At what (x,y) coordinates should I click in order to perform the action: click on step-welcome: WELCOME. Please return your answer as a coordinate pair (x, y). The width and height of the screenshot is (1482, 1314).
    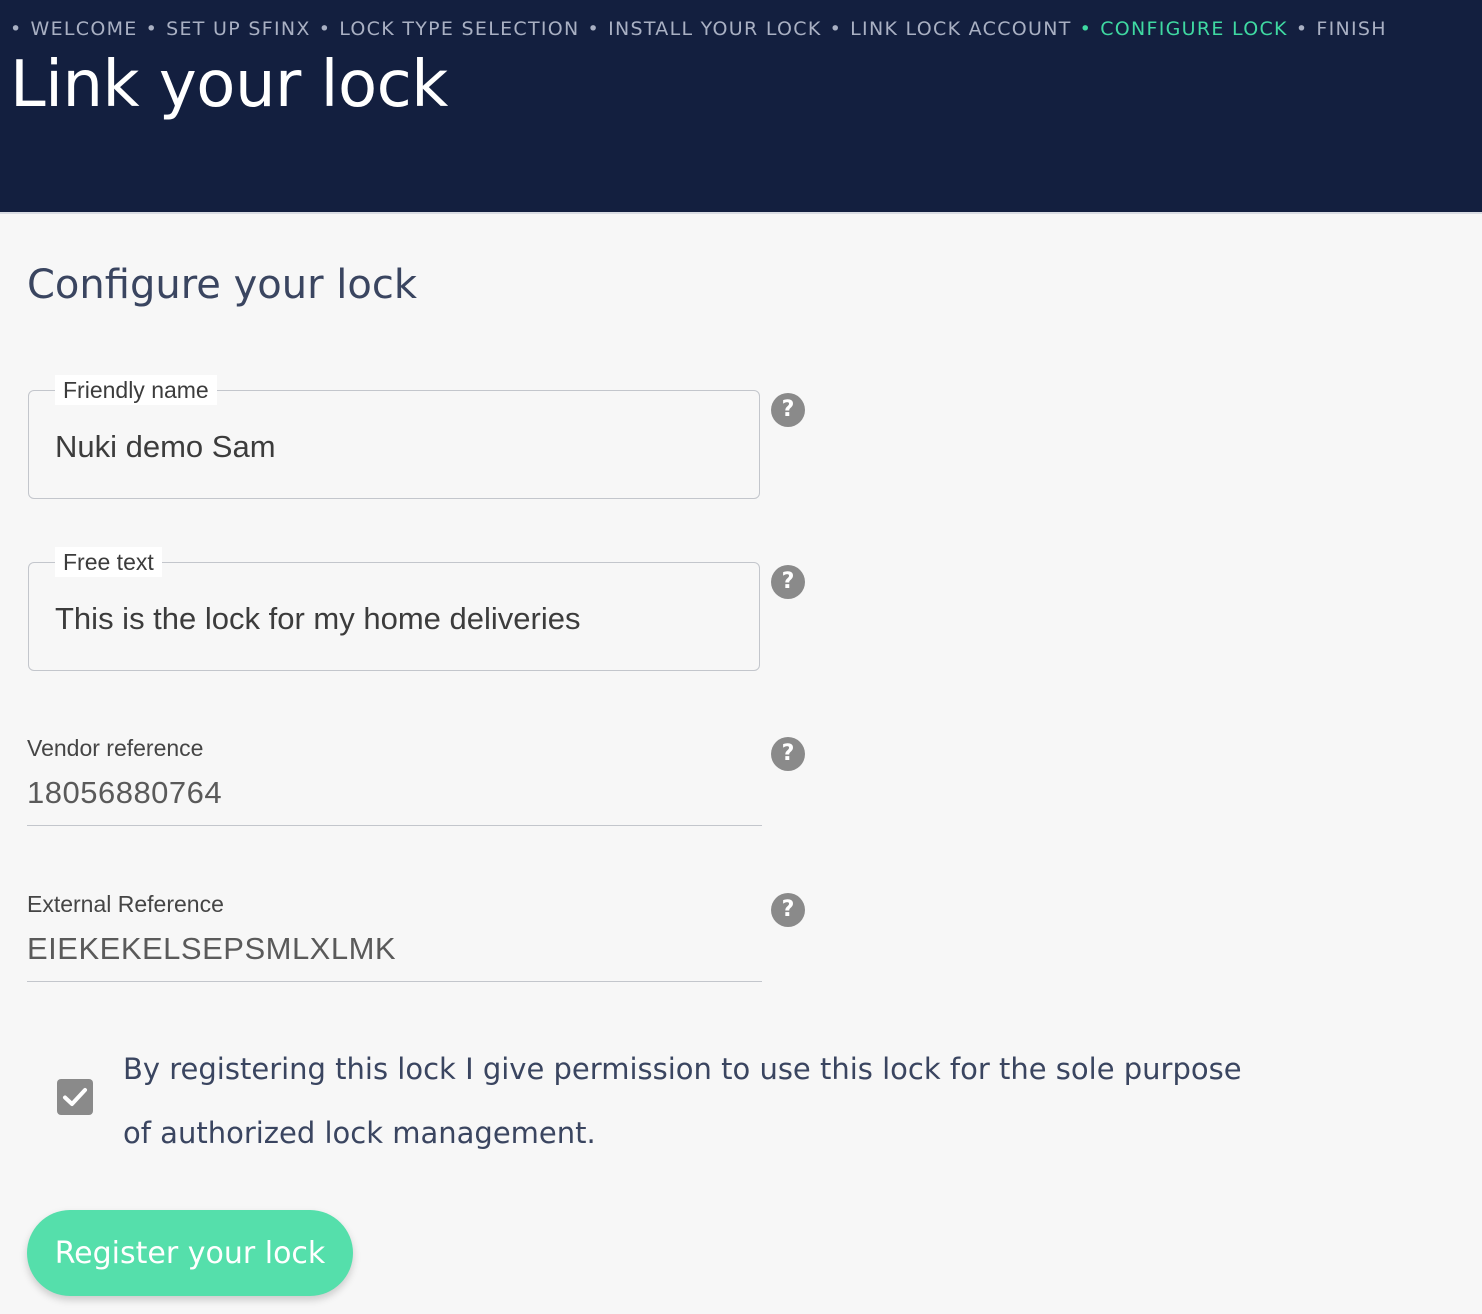
    Looking at the image, I should click on (84, 29).